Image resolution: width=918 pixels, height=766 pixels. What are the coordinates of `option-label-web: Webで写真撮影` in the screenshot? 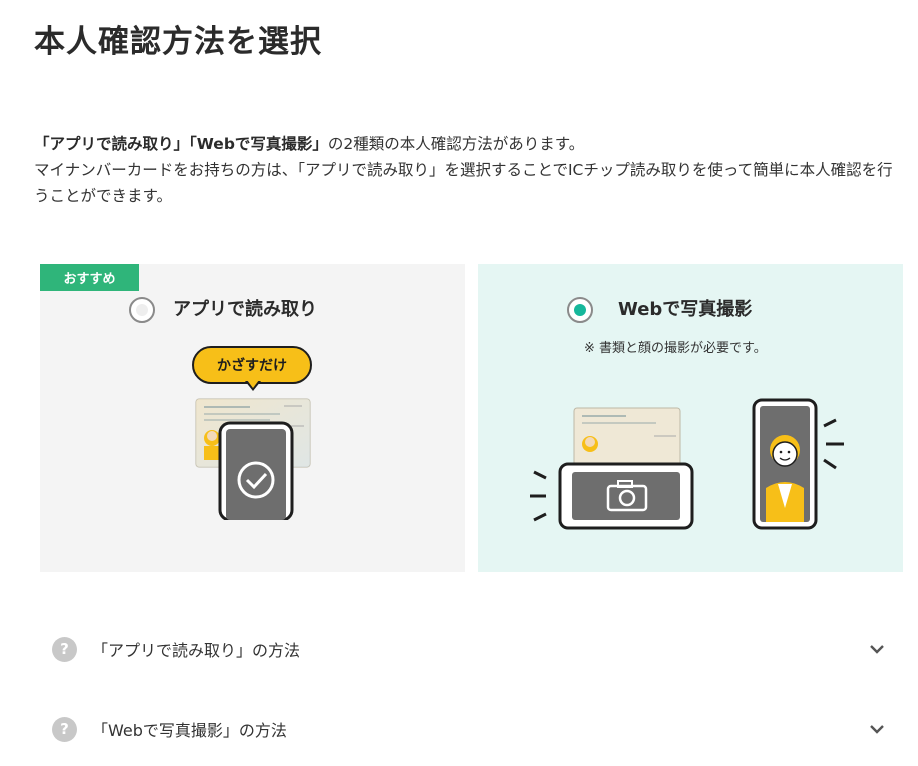 It's located at (685, 309).